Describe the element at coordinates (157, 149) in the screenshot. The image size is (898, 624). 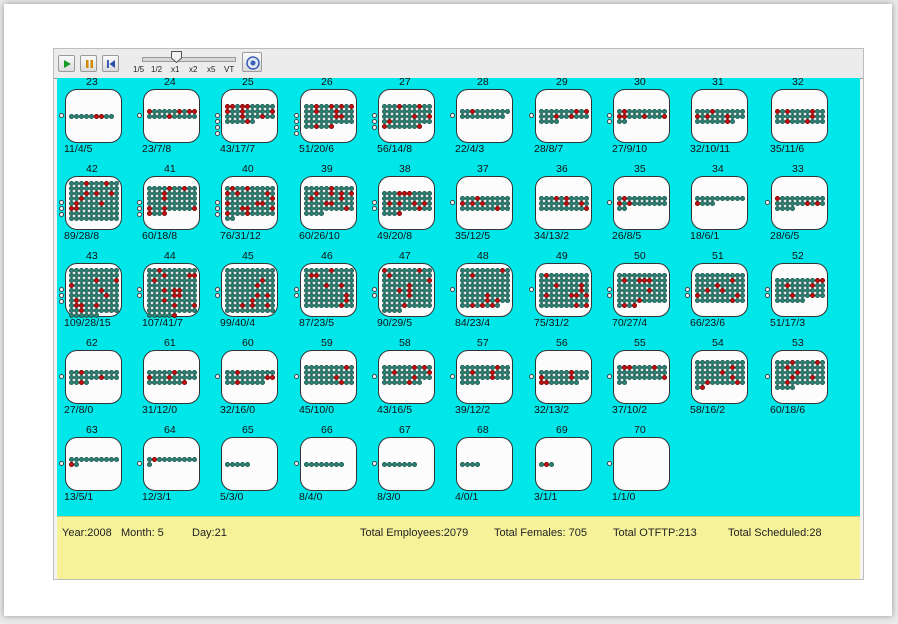
I see `unit-stats-label: 23/7/8` at that location.